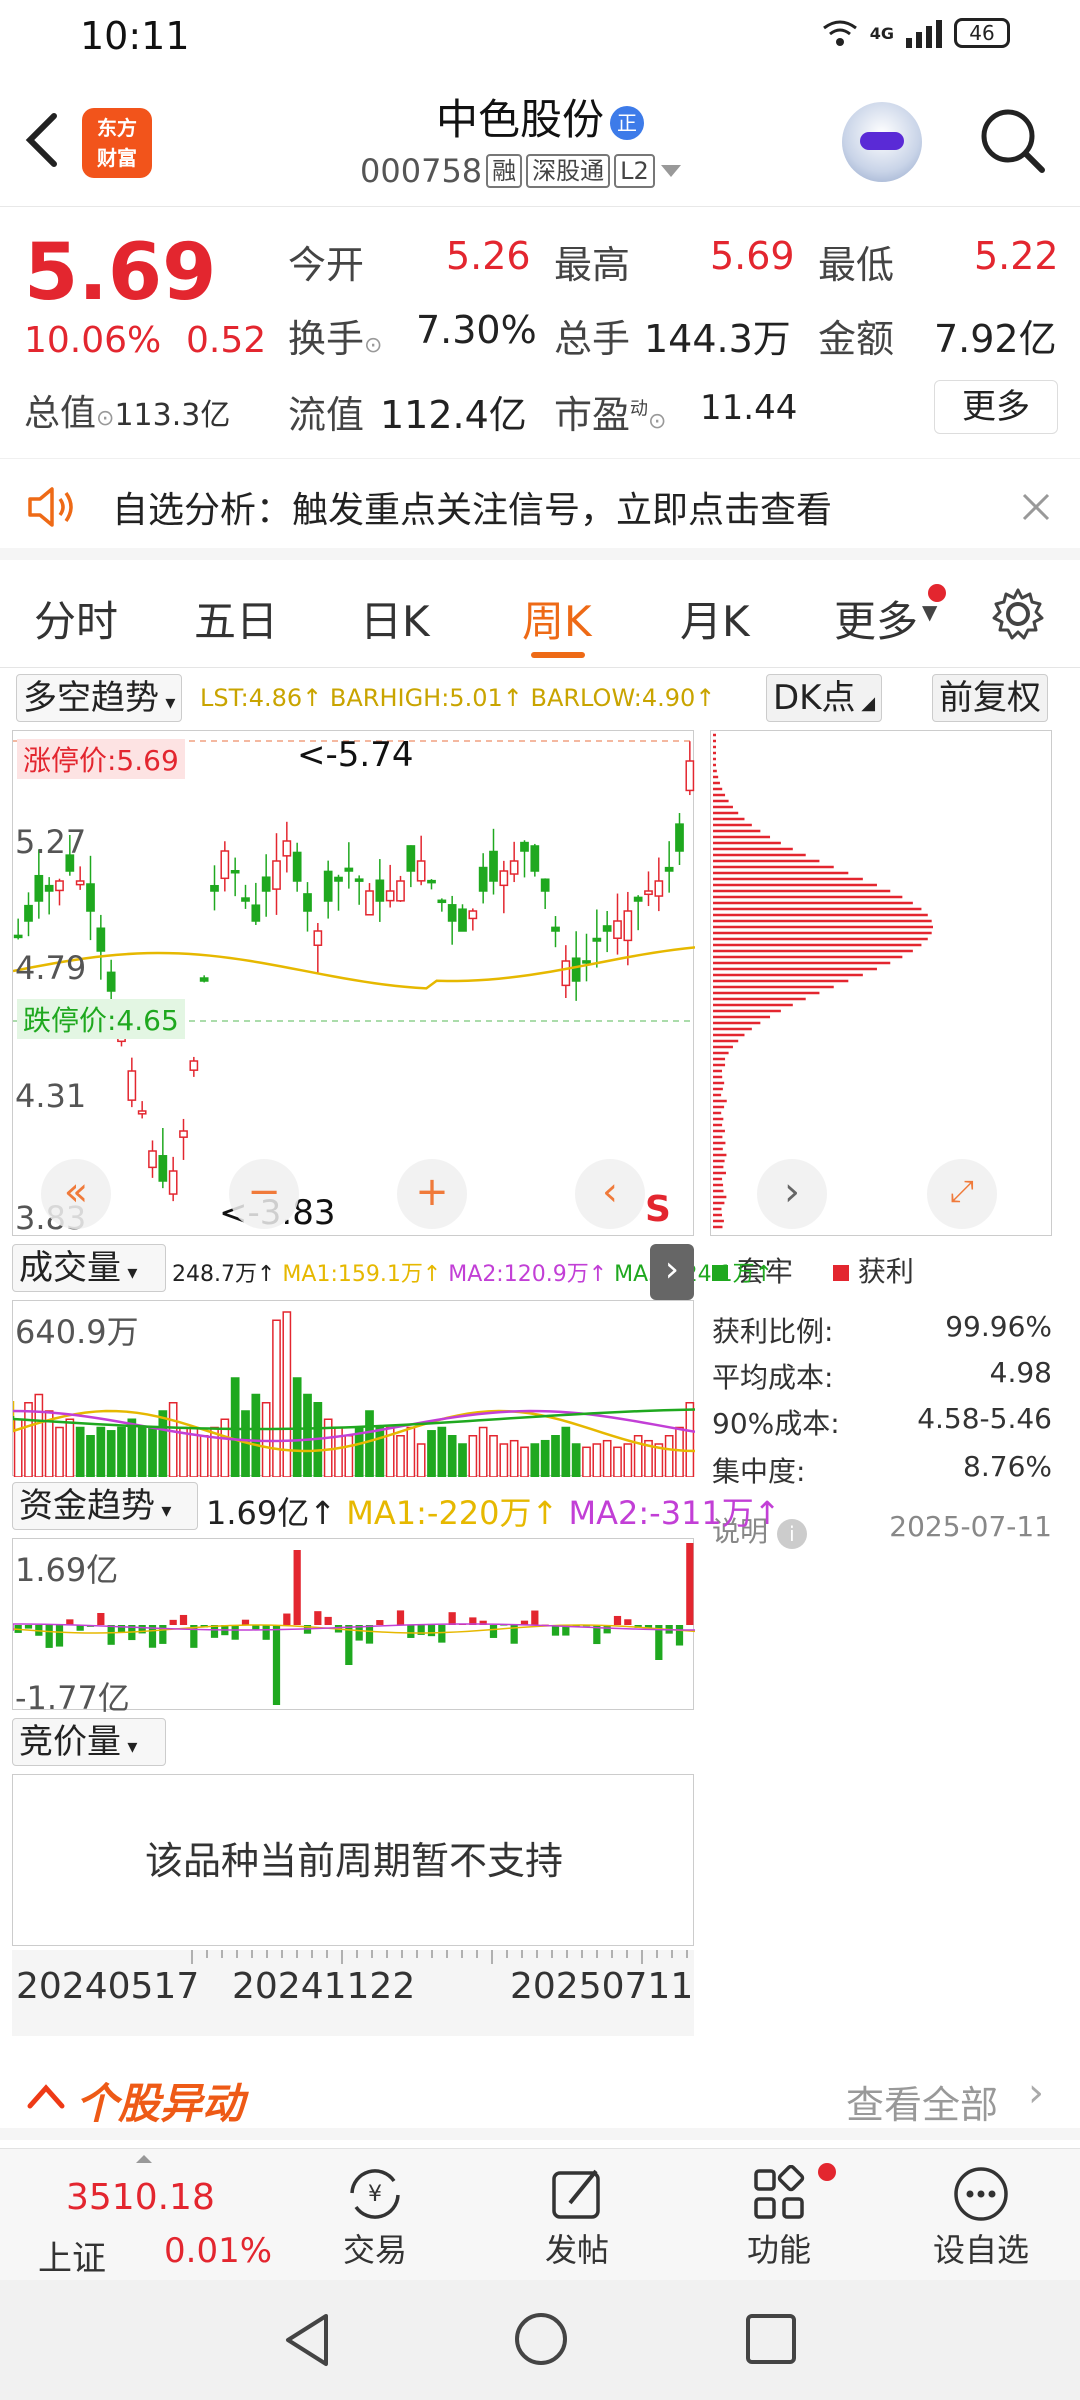  What do you see at coordinates (540, 36) in the screenshot?
I see `status-bar: 10:11 4G 46` at bounding box center [540, 36].